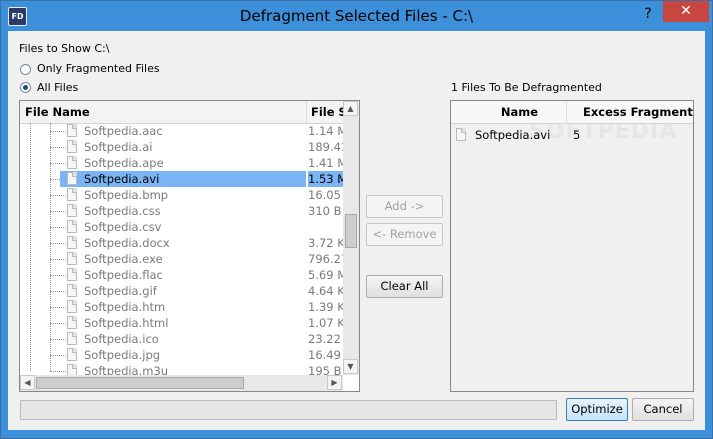 The width and height of the screenshot is (713, 439). I want to click on file-size-cell: 4.64 K, so click(326, 291).